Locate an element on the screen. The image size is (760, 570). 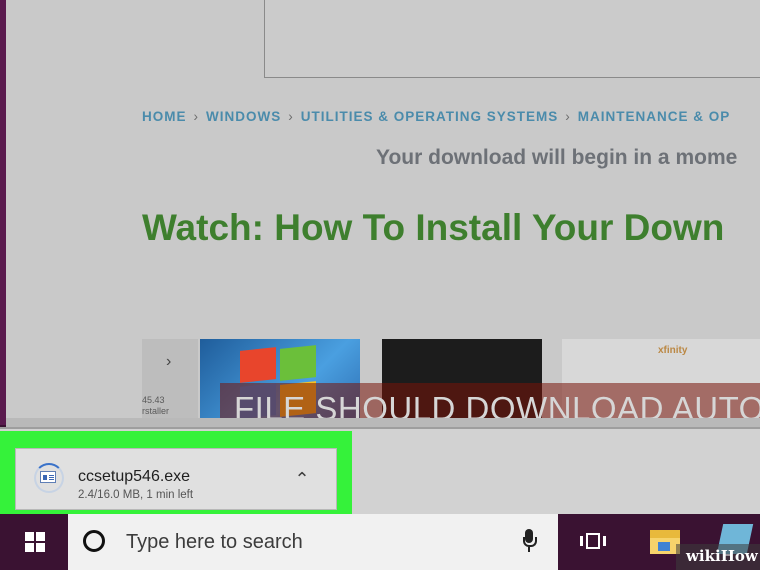
thumbnail-prev: › 45.43 rstaller is located at coordinates (170, 382).